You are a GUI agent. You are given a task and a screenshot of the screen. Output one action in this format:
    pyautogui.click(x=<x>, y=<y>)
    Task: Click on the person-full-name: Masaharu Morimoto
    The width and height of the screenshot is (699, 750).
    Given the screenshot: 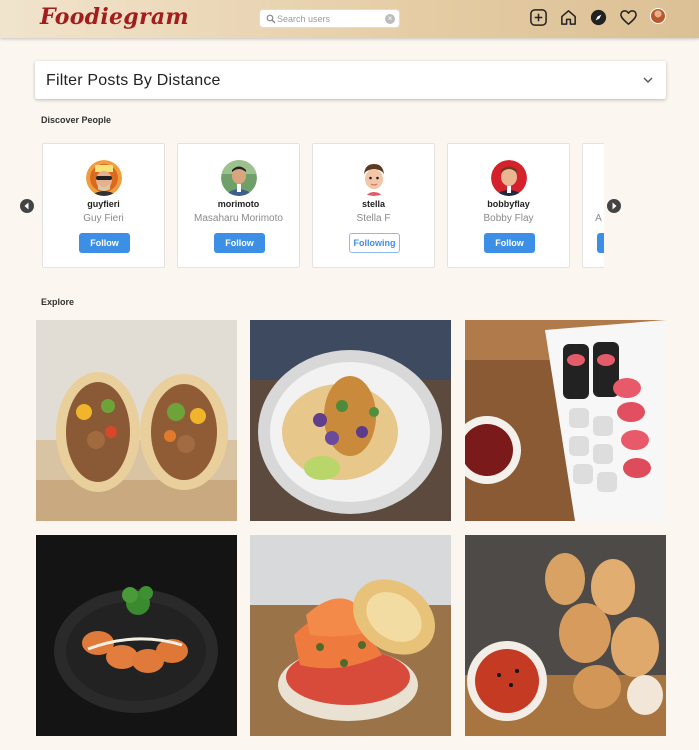 What is the action you would take?
    pyautogui.click(x=238, y=218)
    